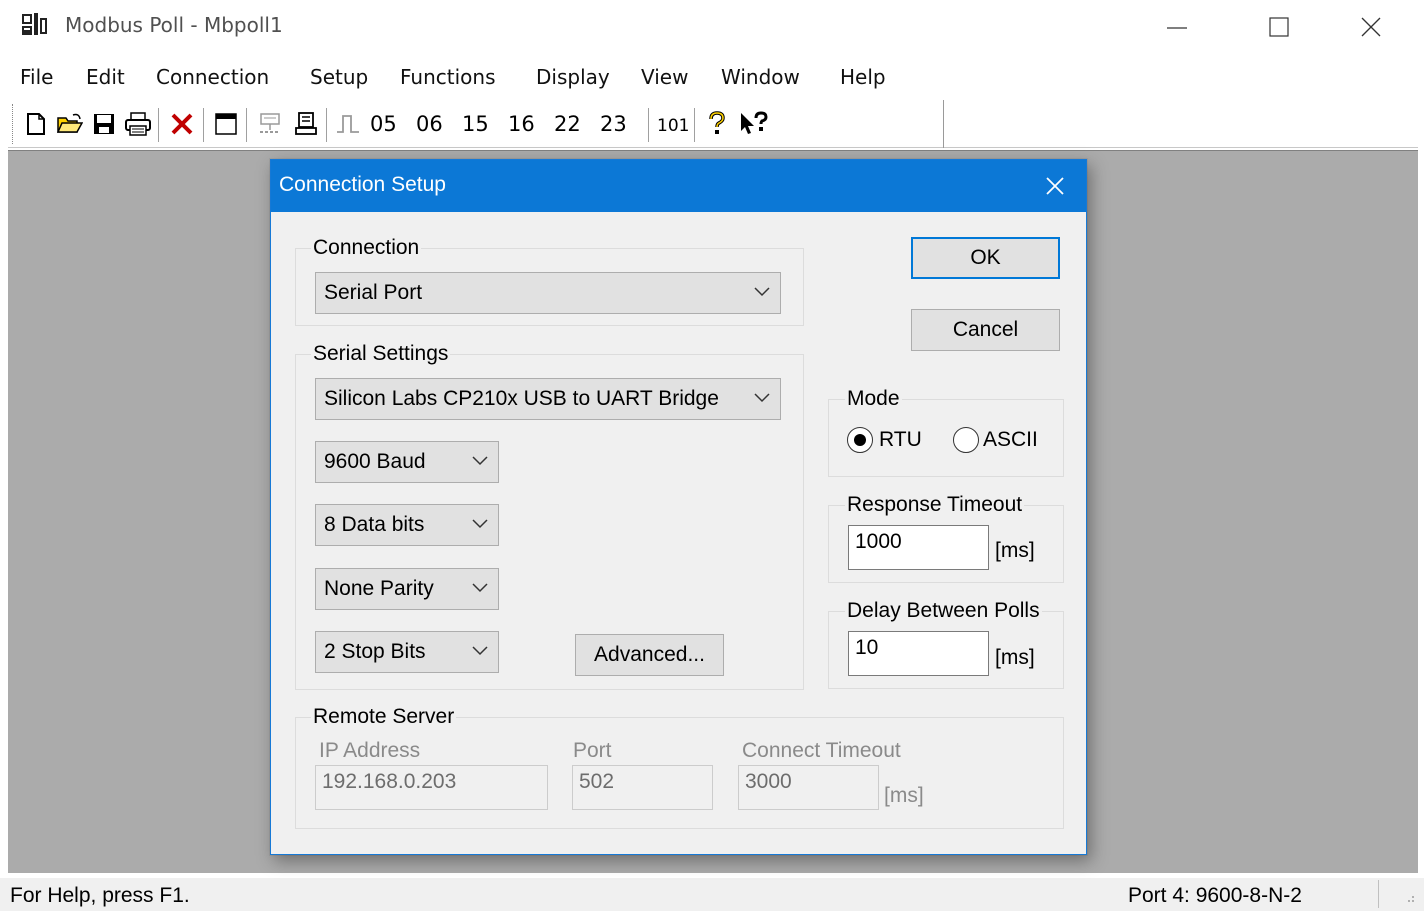 The height and width of the screenshot is (911, 1424). Describe the element at coordinates (597, 781) in the screenshot. I see `port-value: 502` at that location.